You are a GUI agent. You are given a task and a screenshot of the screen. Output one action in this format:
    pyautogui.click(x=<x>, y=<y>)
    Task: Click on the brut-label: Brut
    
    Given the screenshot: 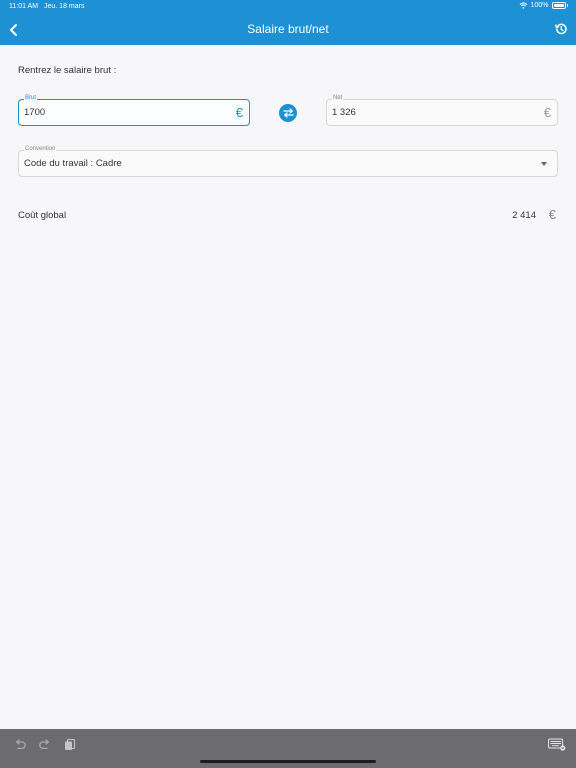 What is the action you would take?
    pyautogui.click(x=31, y=98)
    